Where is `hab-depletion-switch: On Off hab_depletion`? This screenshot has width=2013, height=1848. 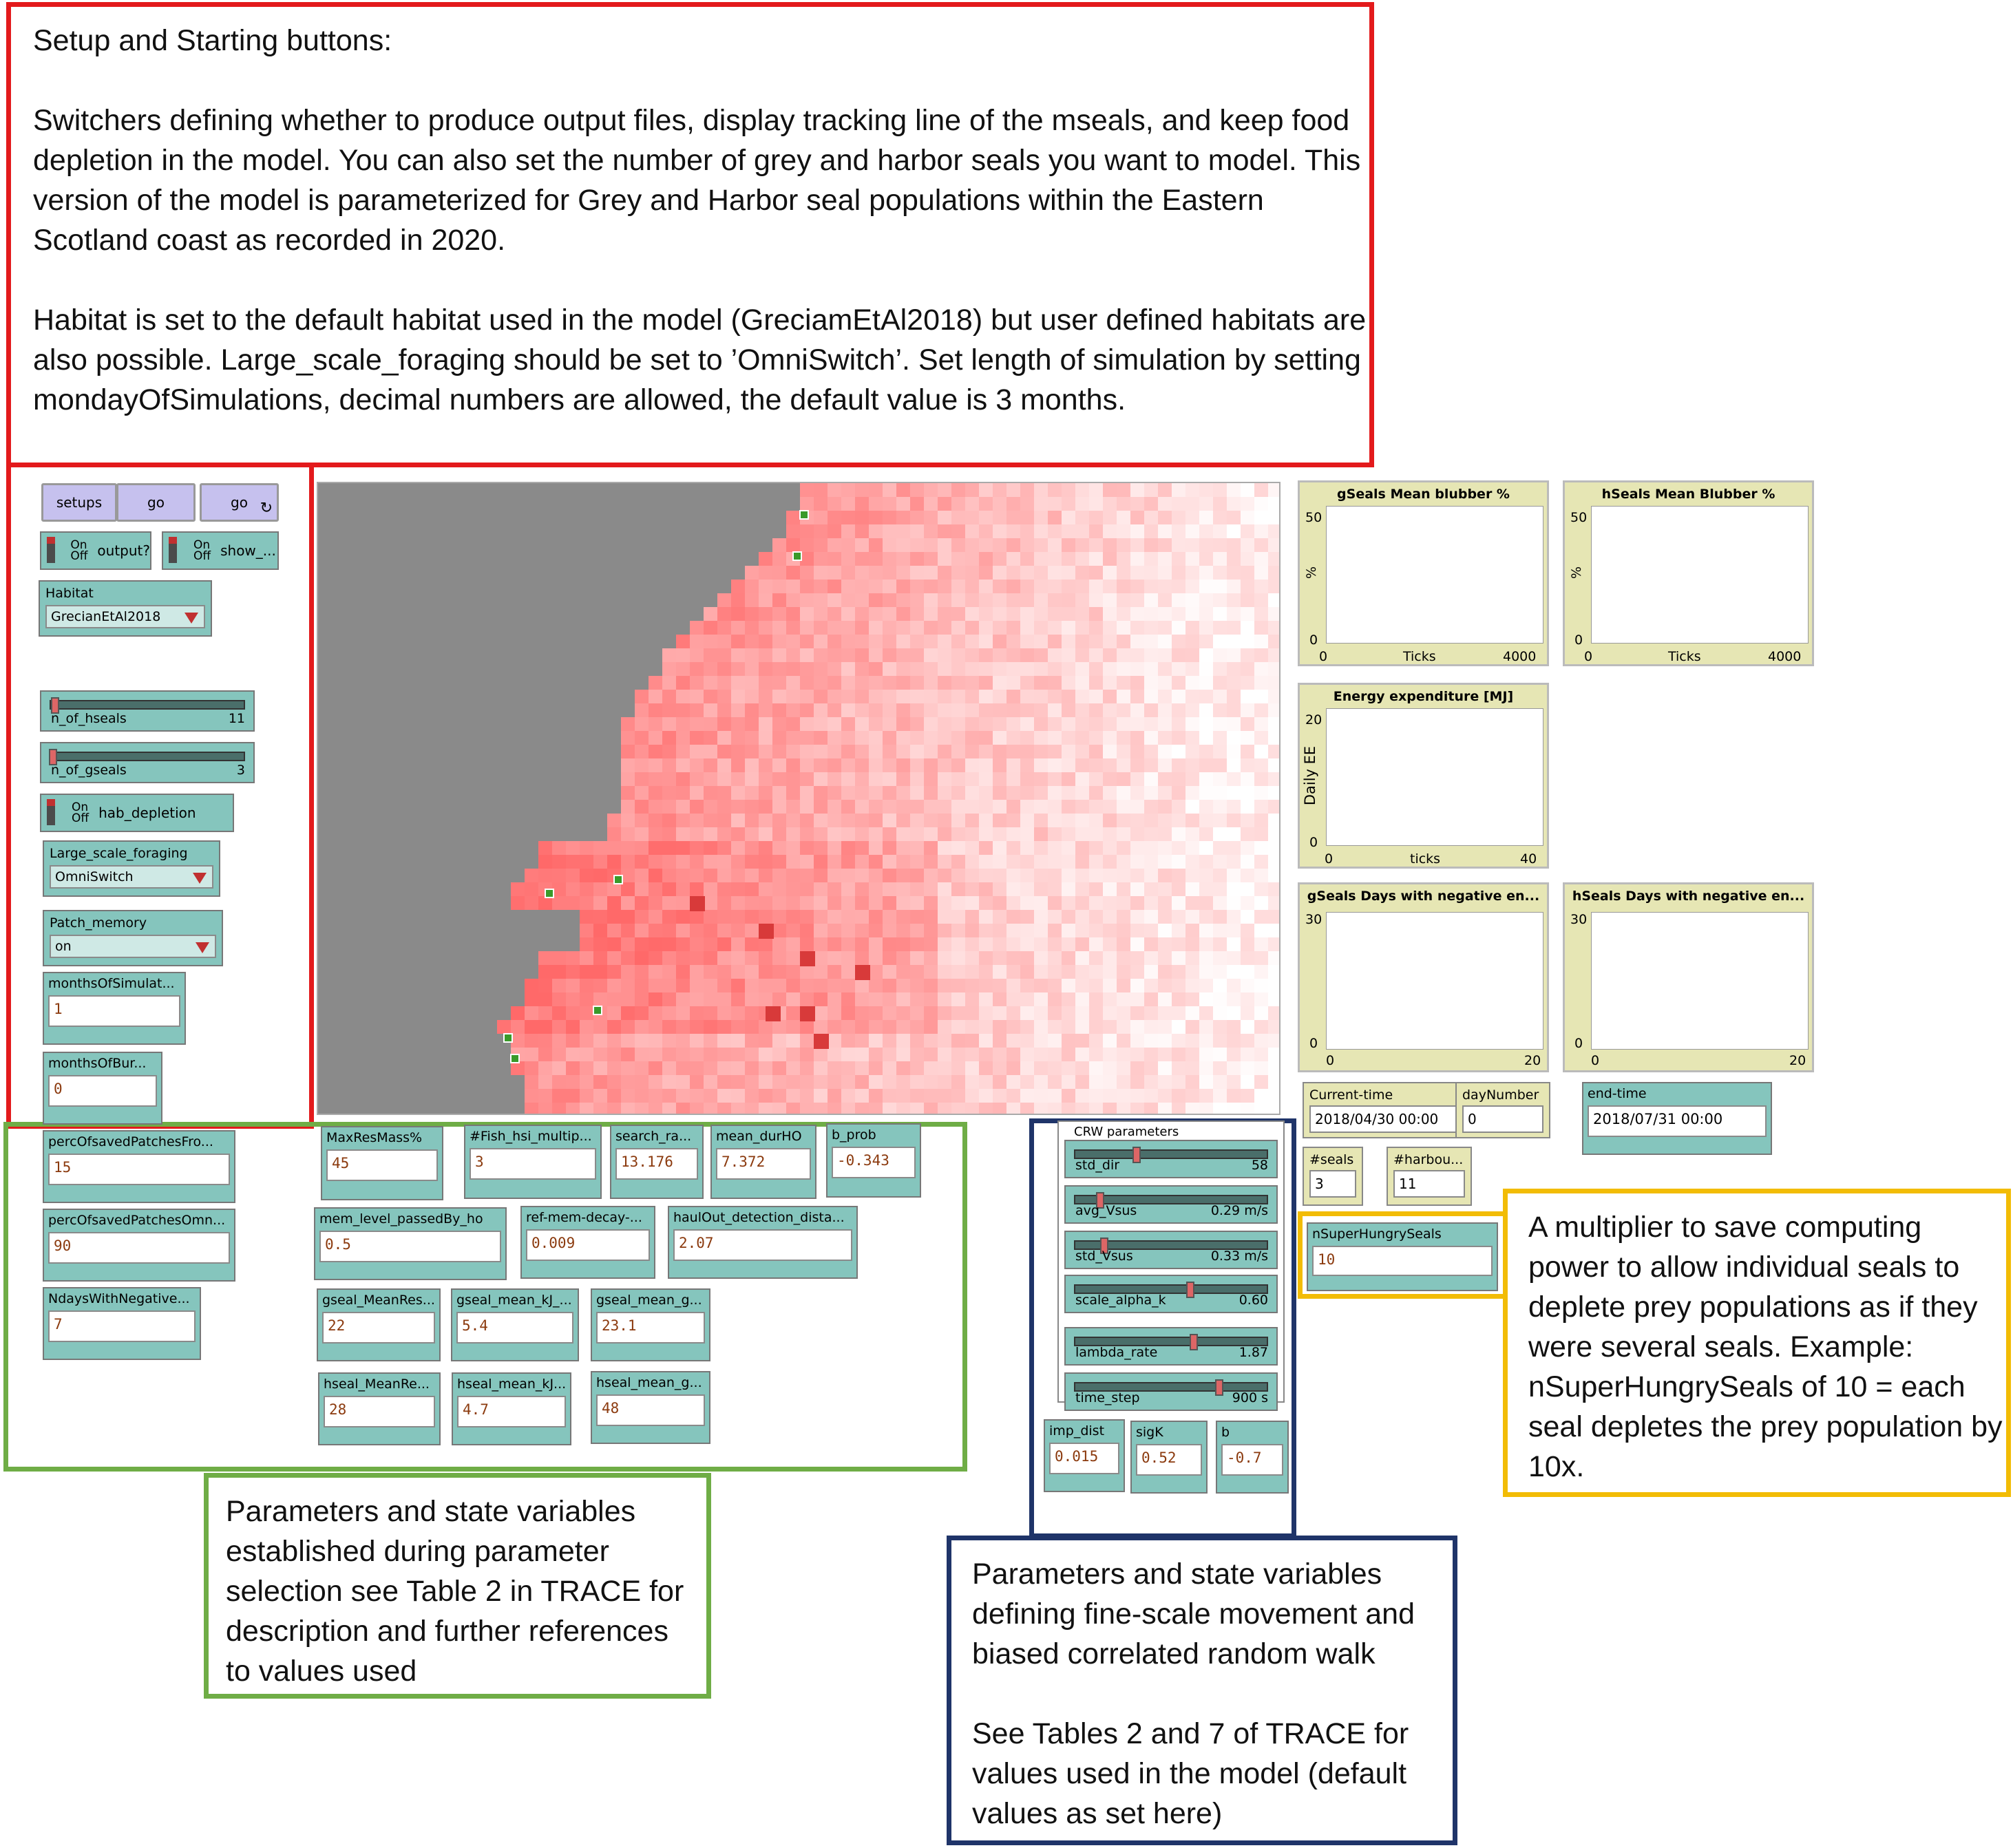
hab-depletion-switch: On Off hab_depletion is located at coordinates (137, 813).